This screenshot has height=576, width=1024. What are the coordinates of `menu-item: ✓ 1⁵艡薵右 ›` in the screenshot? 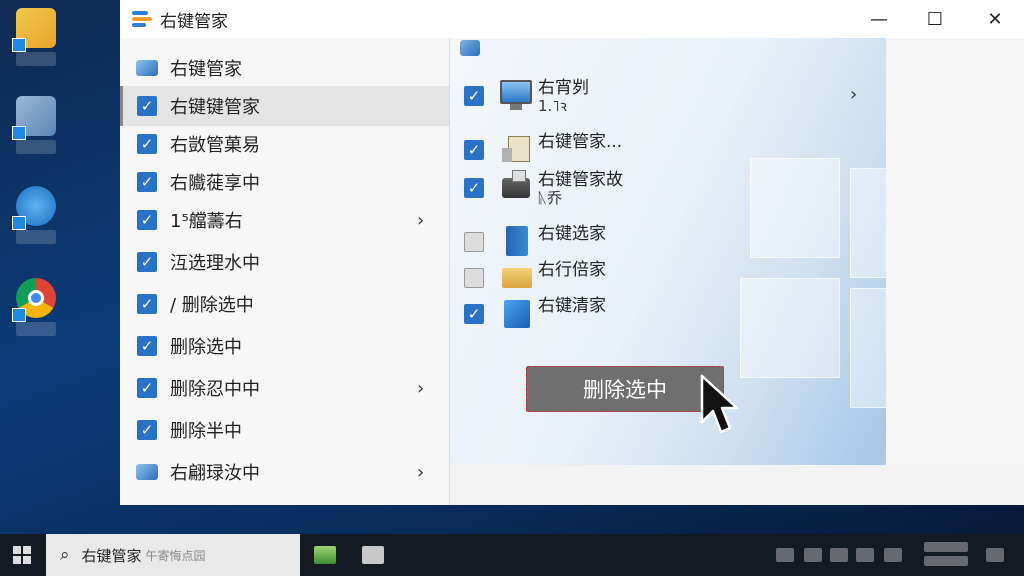 It's located at (284, 220).